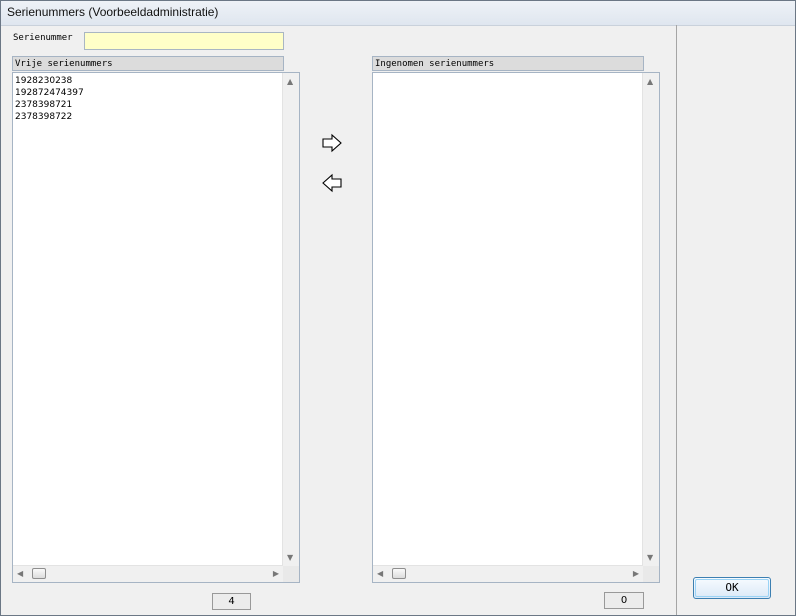 This screenshot has height=616, width=796. What do you see at coordinates (148, 93) in the screenshot?
I see `list-item: 192872474397` at bounding box center [148, 93].